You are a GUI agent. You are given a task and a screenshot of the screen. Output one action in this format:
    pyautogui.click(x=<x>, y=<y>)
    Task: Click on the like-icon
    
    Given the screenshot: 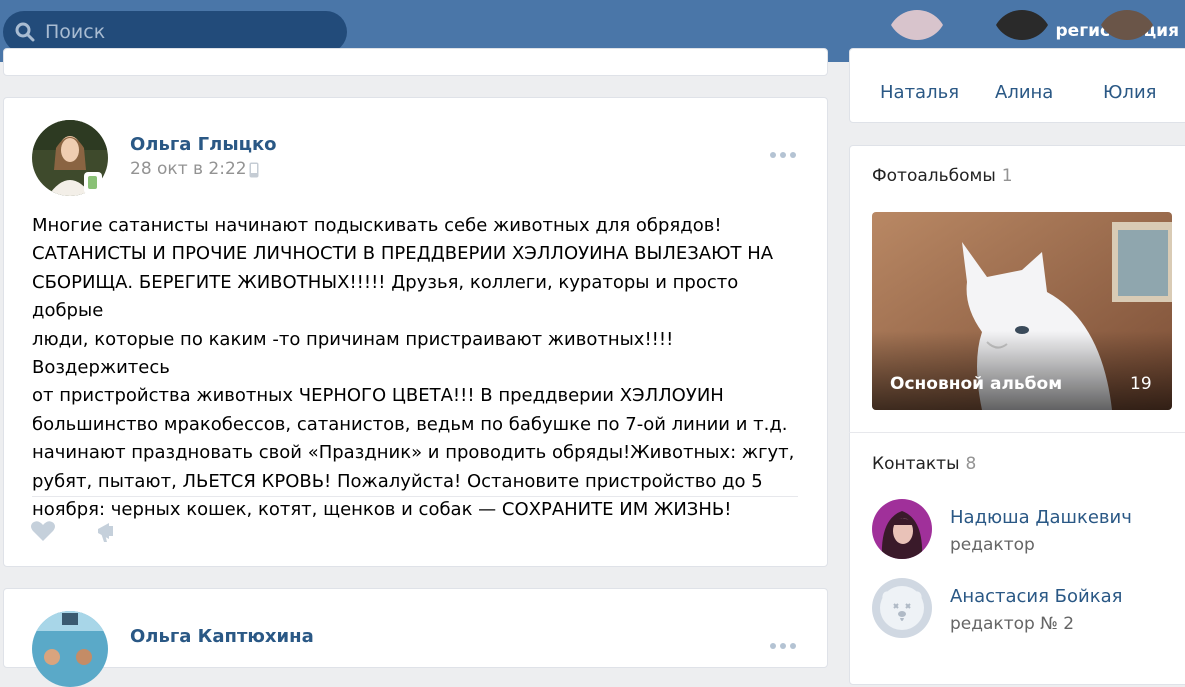 What is the action you would take?
    pyautogui.click(x=43, y=531)
    